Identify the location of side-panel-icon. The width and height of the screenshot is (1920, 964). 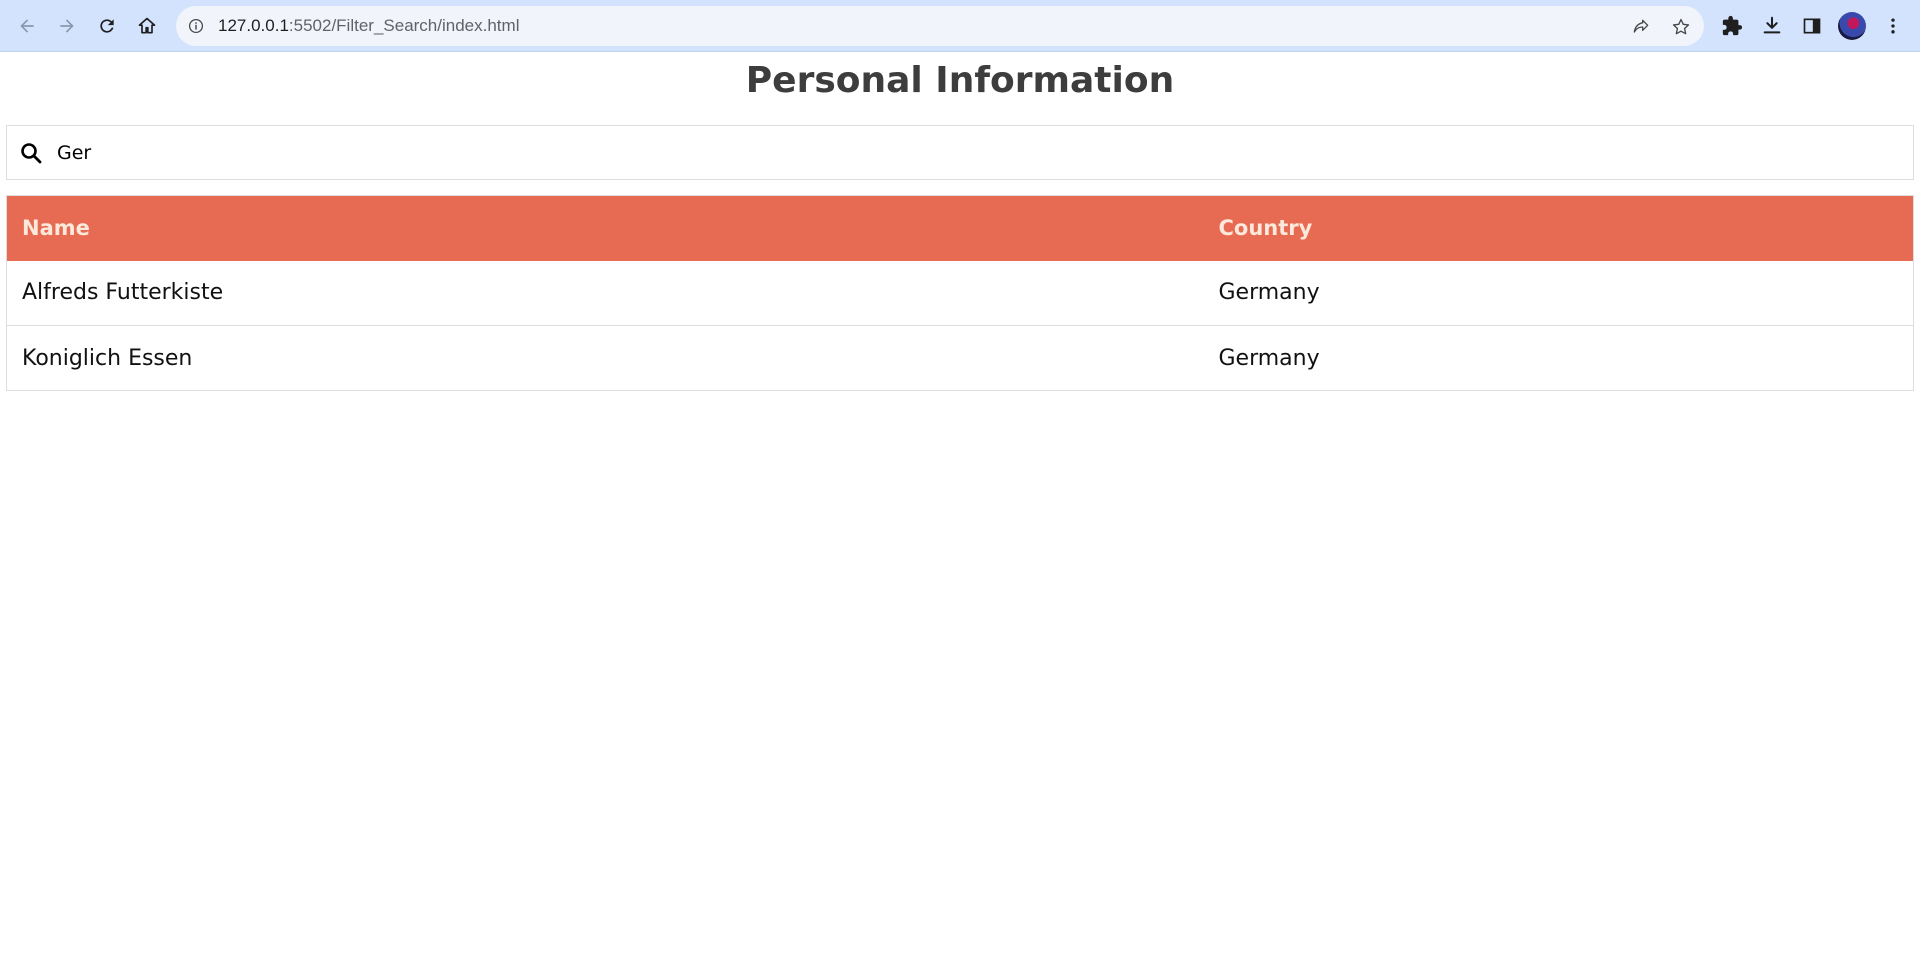
(1812, 26).